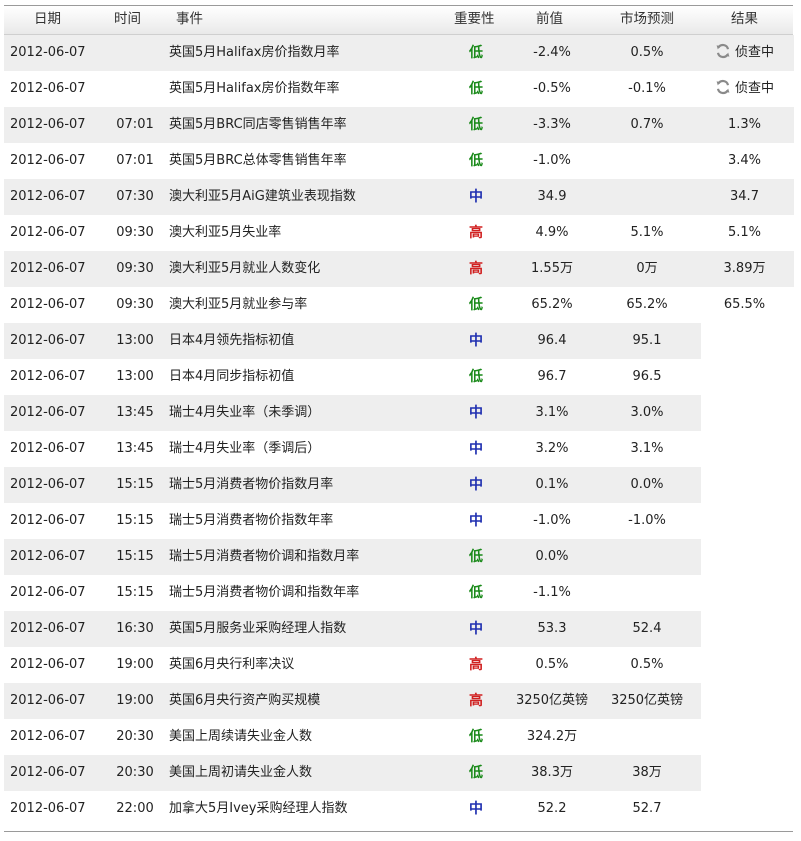  I want to click on cell-forecast: 52.7, so click(647, 808).